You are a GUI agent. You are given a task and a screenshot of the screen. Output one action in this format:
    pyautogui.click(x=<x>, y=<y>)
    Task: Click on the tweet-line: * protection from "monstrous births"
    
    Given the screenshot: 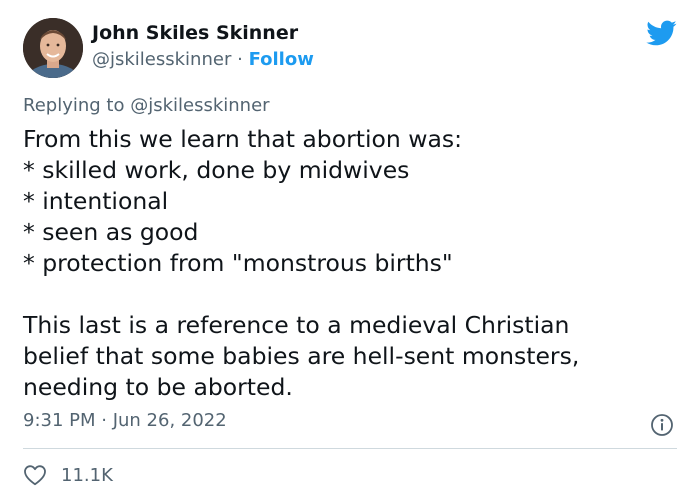 What is the action you would take?
    pyautogui.click(x=238, y=263)
    